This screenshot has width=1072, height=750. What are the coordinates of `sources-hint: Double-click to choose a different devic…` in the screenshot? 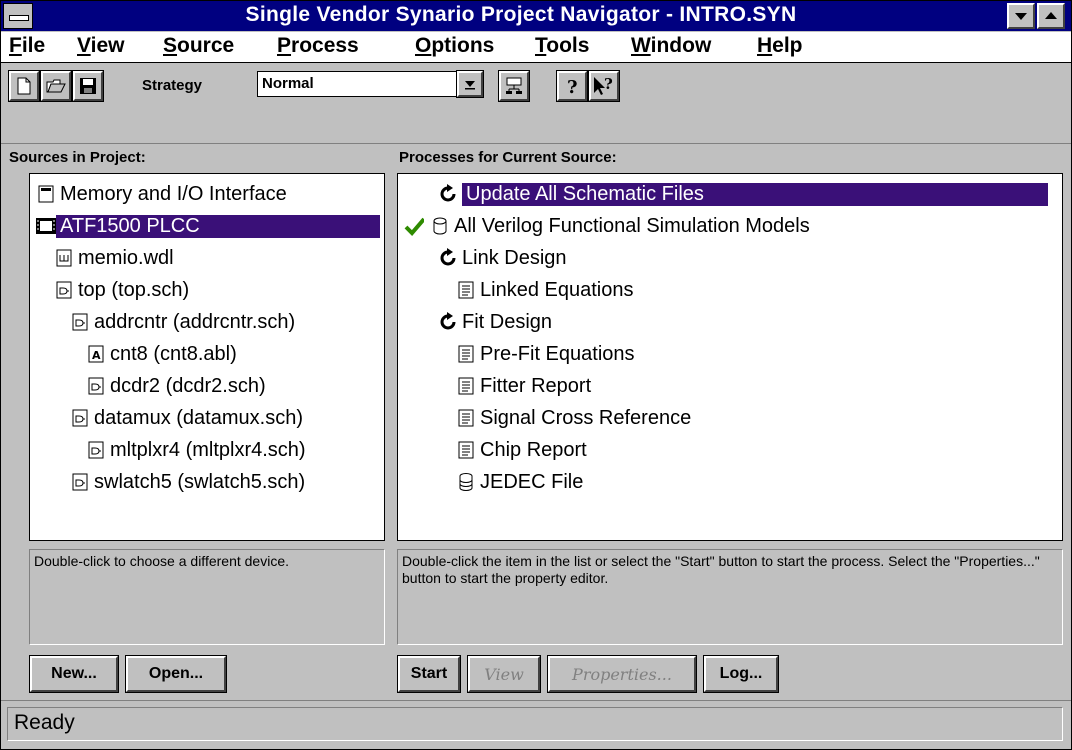 It's located at (207, 597).